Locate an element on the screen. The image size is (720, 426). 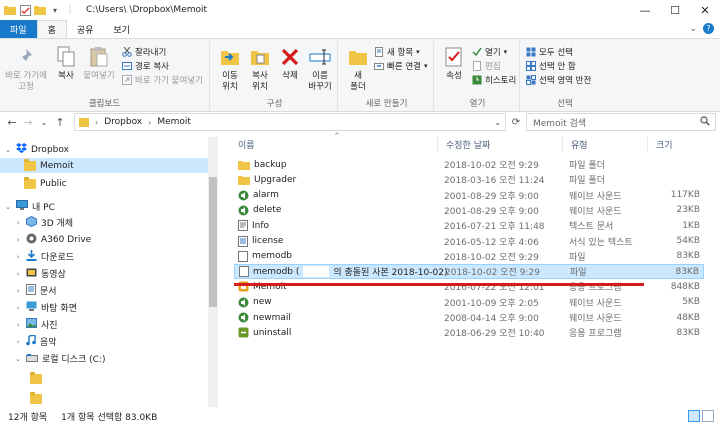
tab-file: 파일 is located at coordinates (18, 29).